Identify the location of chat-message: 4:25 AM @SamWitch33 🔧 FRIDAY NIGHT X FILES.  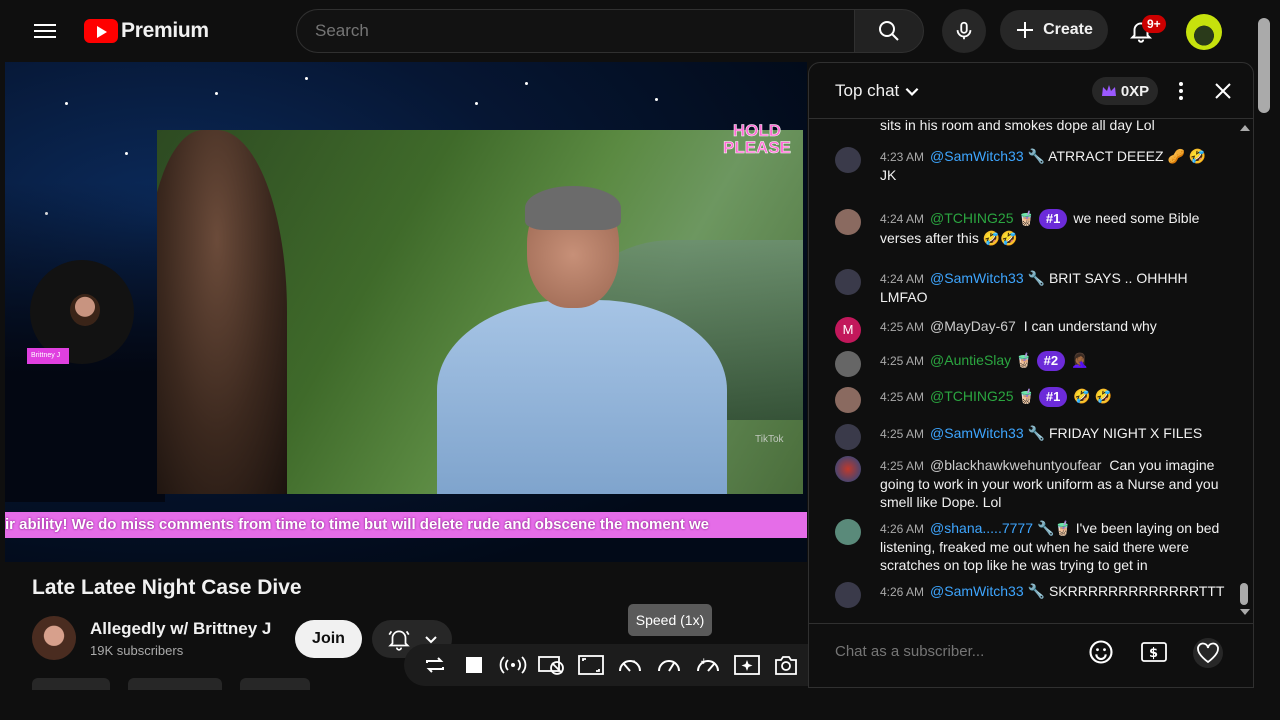
(1030, 437).